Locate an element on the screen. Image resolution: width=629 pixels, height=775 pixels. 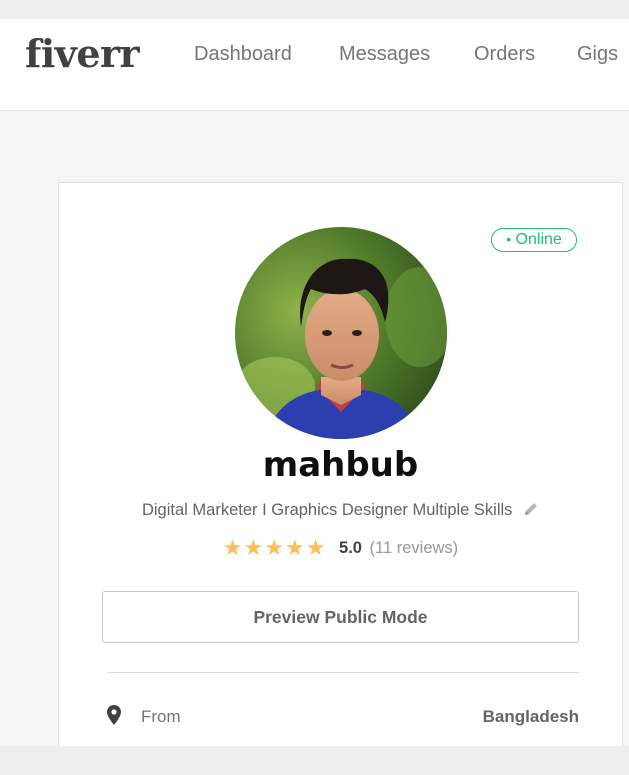
profile-rating: ★★★★★ 5.0 (11 reviews) is located at coordinates (340, 548).